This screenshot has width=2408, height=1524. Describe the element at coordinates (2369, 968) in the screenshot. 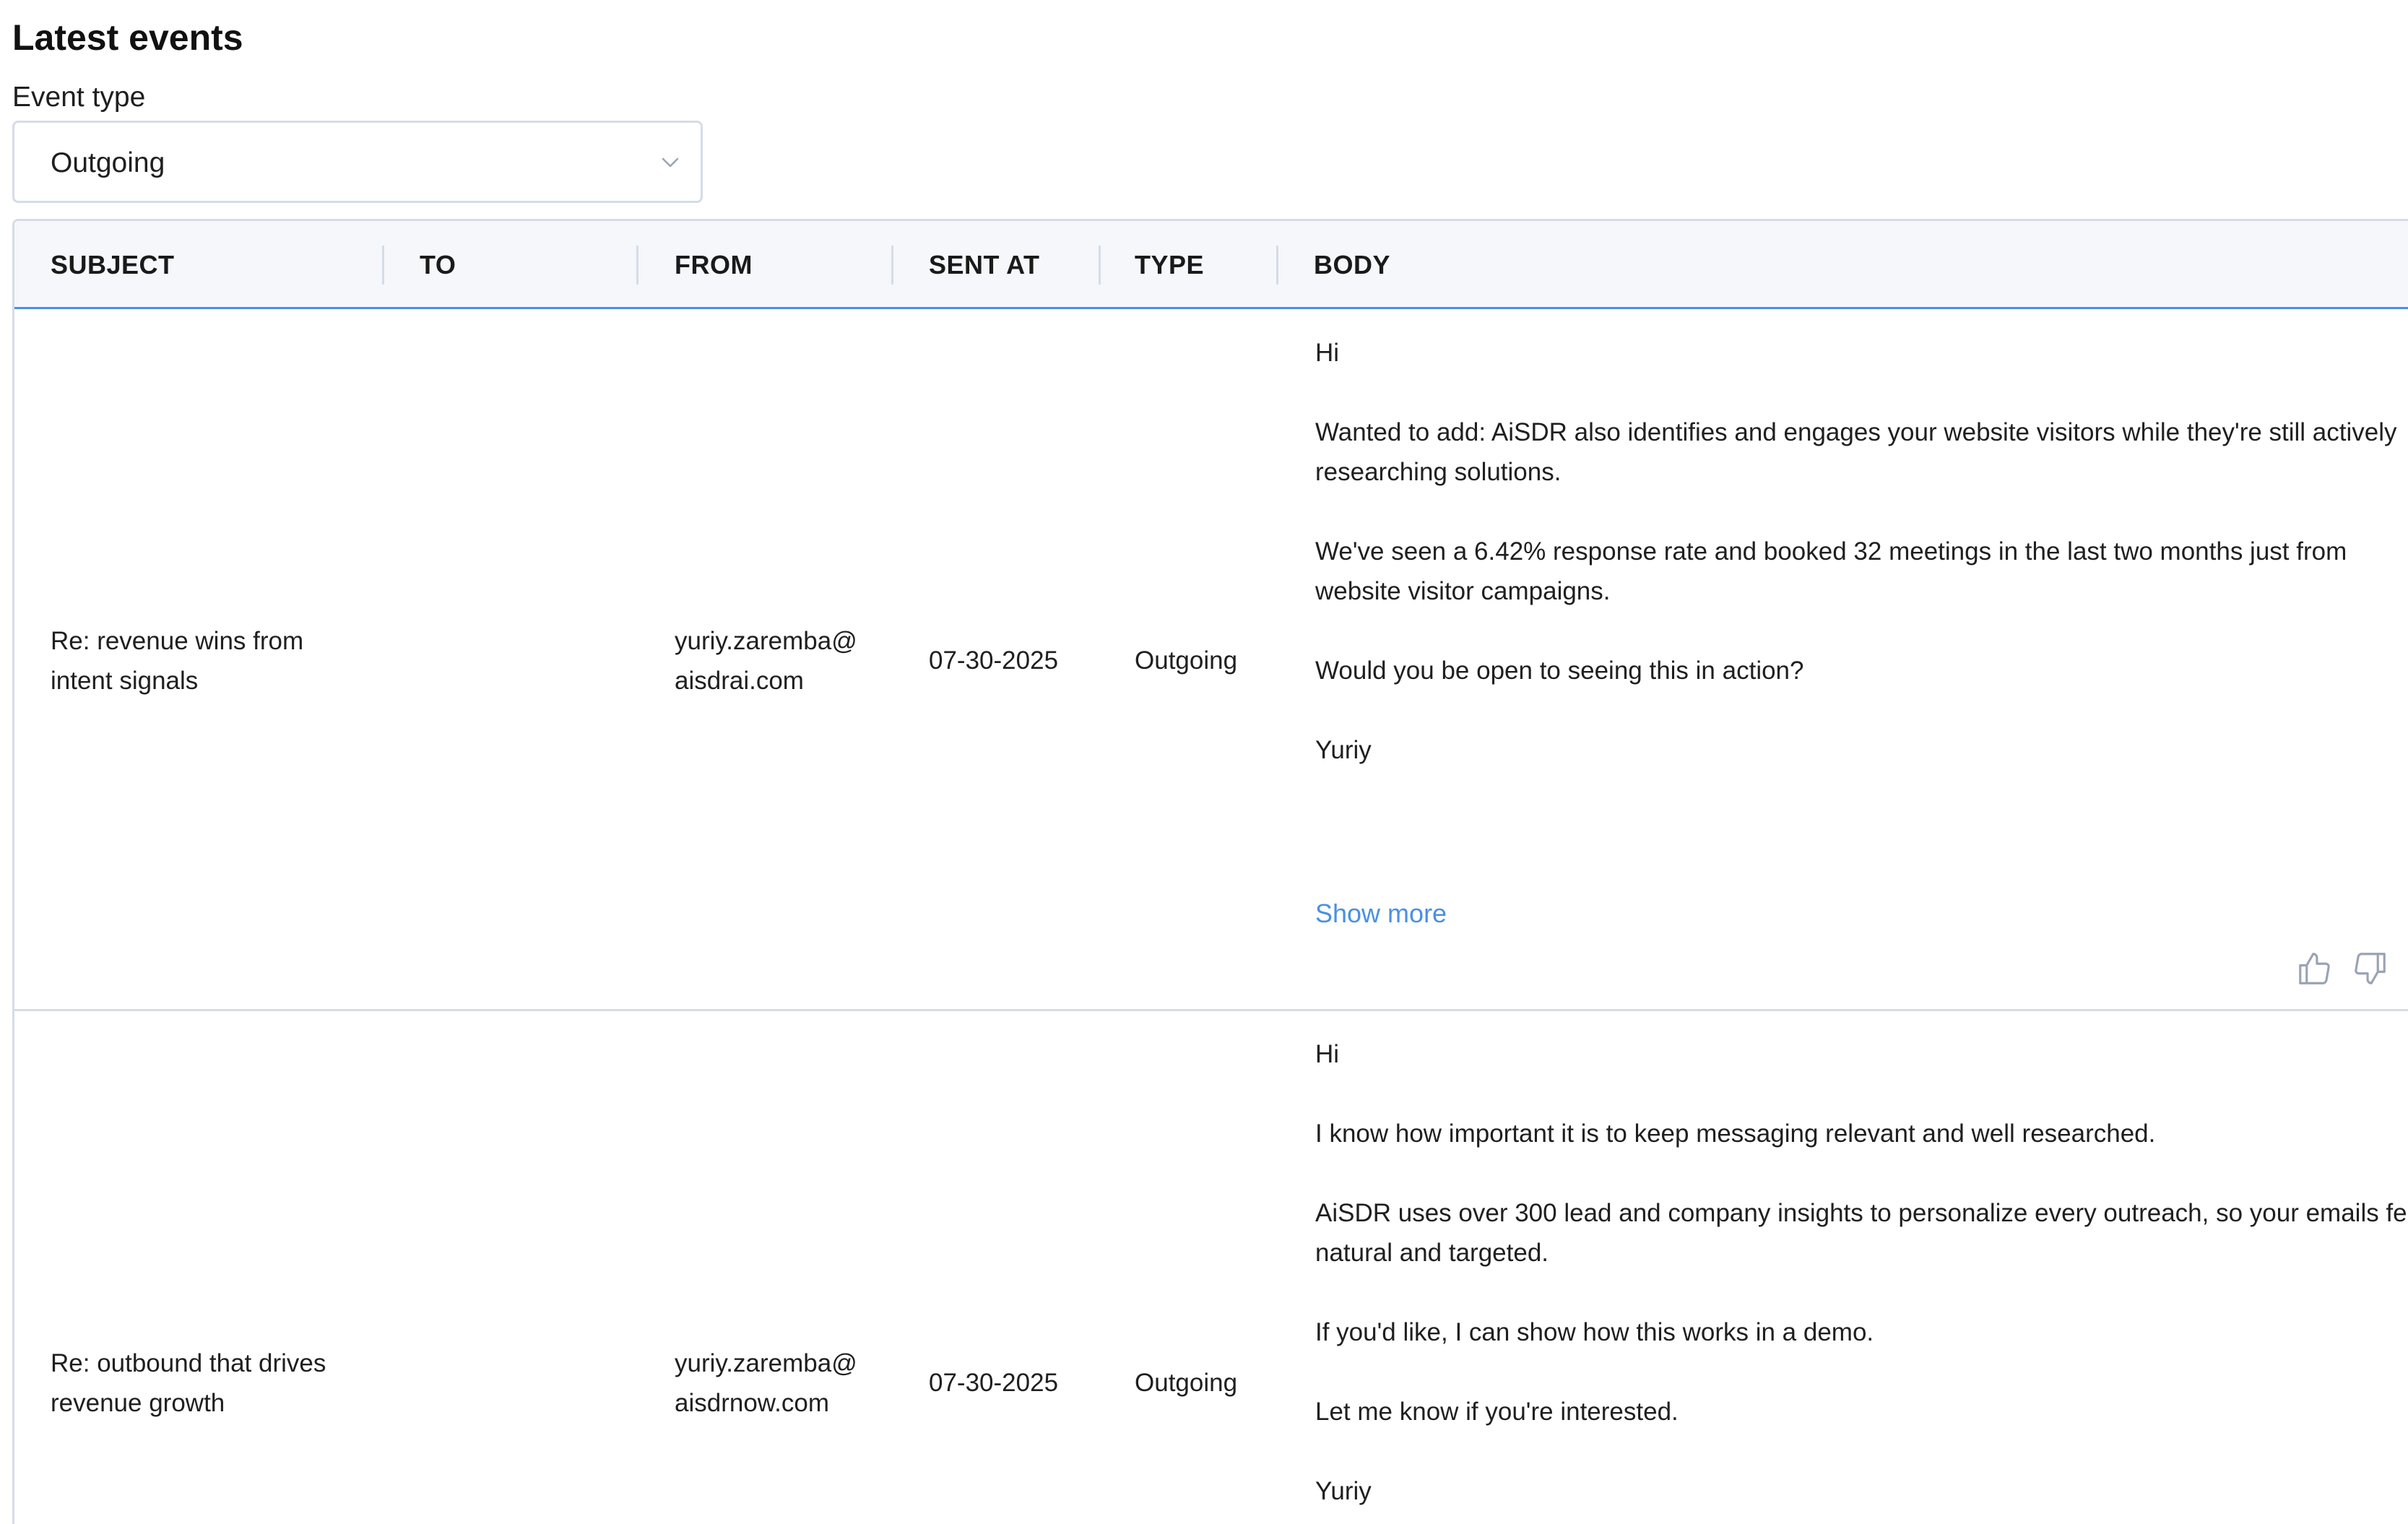

I see `thumbs-down-icon` at that location.